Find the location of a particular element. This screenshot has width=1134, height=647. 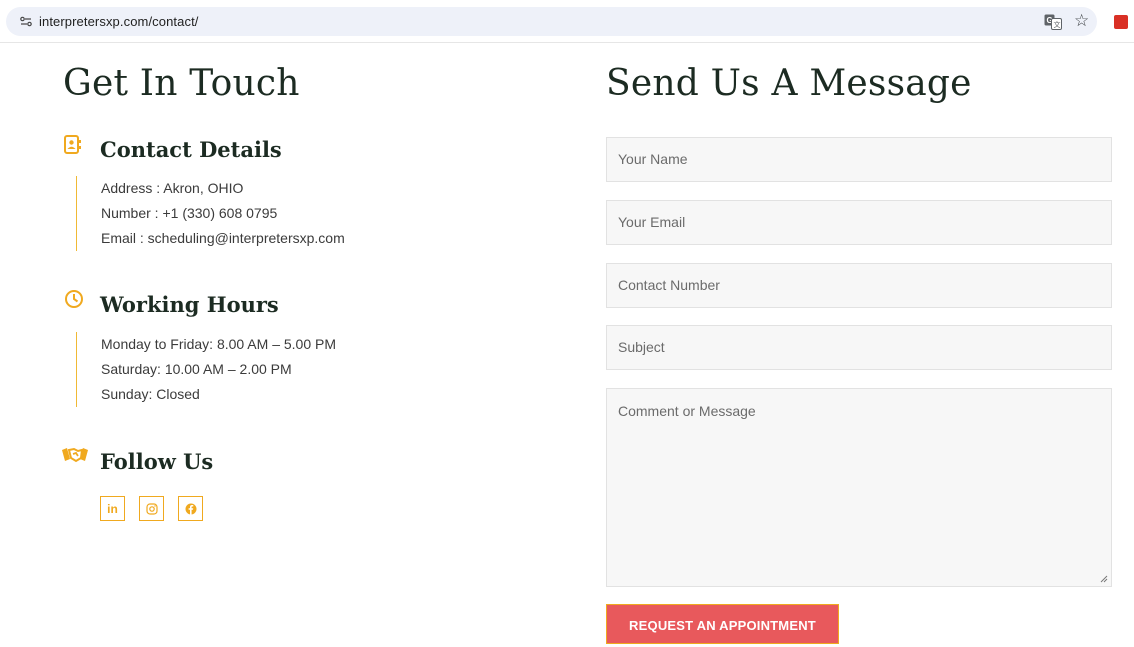

translate-icon: G 文 is located at coordinates (1053, 22).